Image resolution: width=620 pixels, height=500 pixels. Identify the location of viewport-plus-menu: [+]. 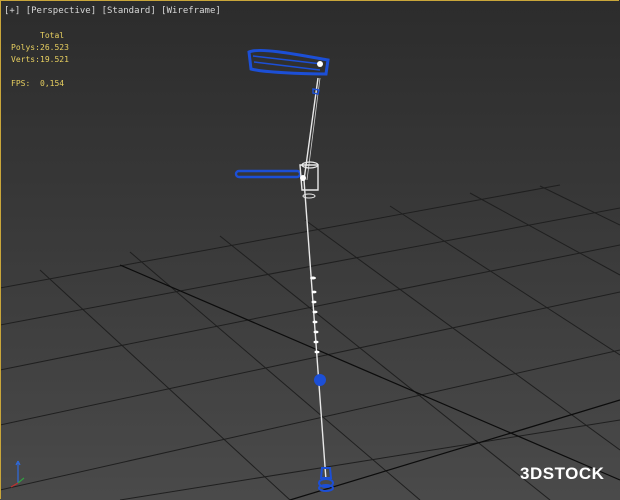
(12, 11).